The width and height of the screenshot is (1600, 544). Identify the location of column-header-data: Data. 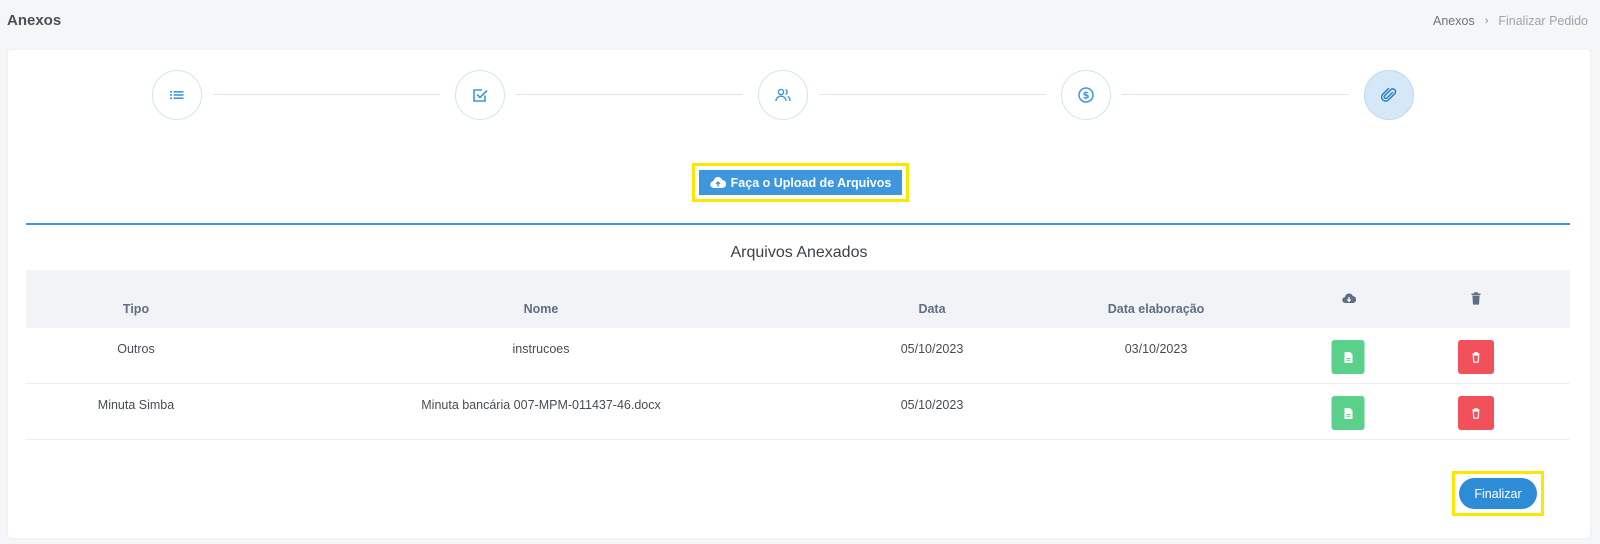
(932, 309).